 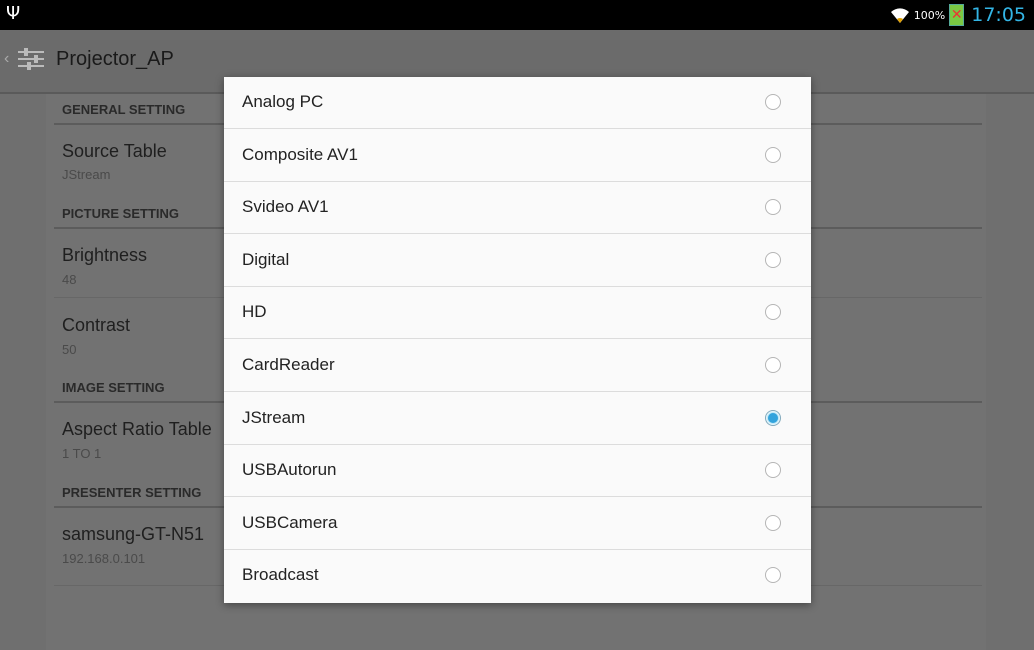 What do you see at coordinates (517, 419) in the screenshot?
I see `source-option: JStream` at bounding box center [517, 419].